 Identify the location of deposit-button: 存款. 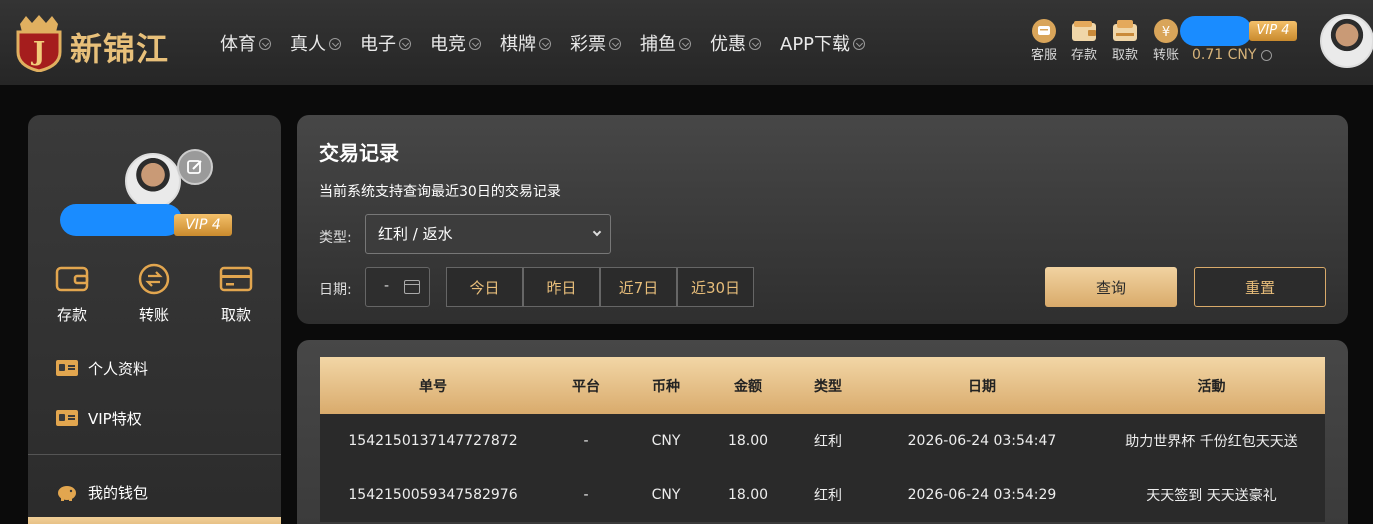
(72, 293).